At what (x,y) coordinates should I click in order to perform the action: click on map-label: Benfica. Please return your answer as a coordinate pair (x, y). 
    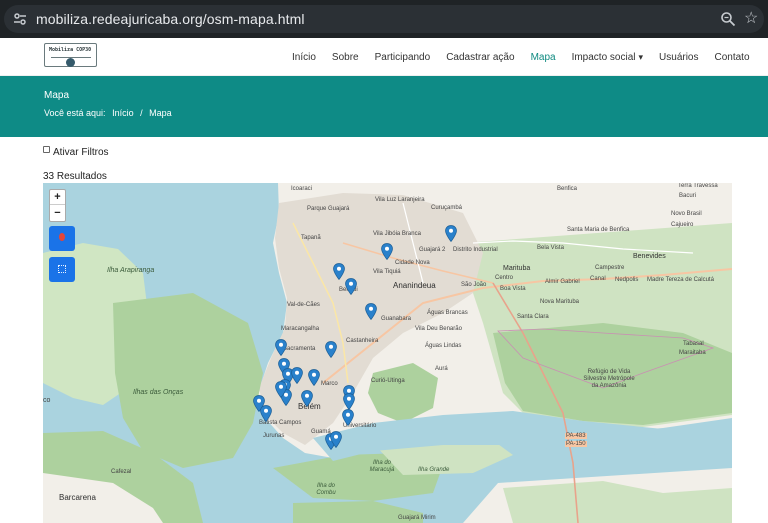
    Looking at the image, I should click on (567, 189).